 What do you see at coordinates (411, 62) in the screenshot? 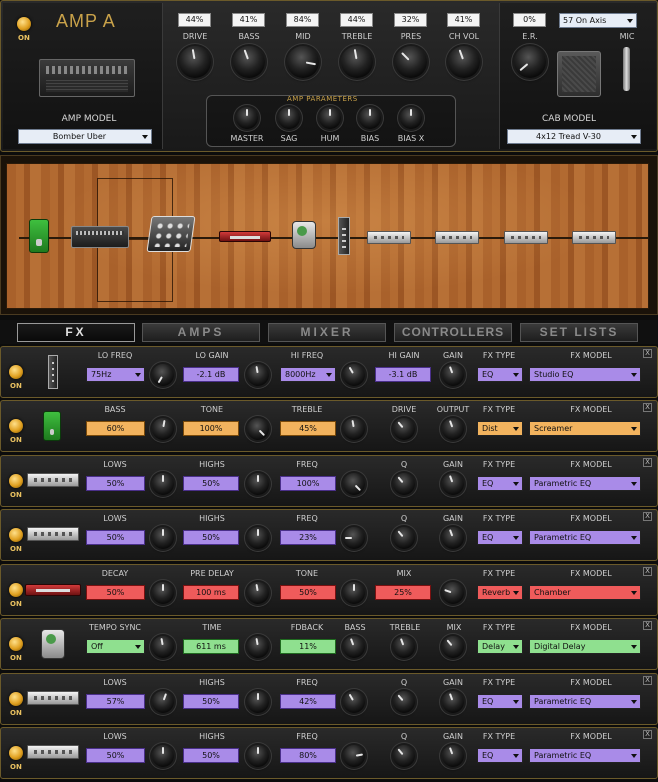
I see `pres-knob` at bounding box center [411, 62].